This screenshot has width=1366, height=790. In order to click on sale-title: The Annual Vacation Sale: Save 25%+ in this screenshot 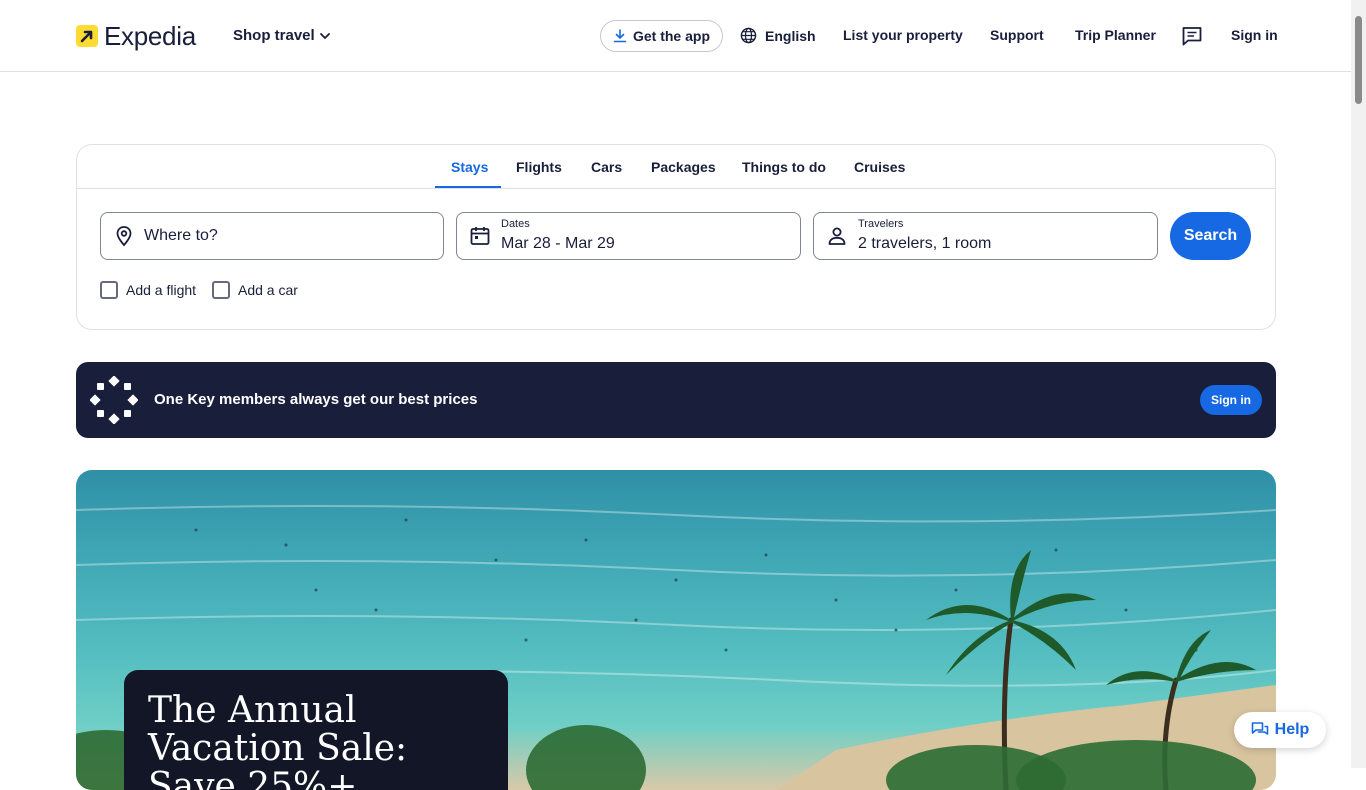, I will do `click(278, 740)`.